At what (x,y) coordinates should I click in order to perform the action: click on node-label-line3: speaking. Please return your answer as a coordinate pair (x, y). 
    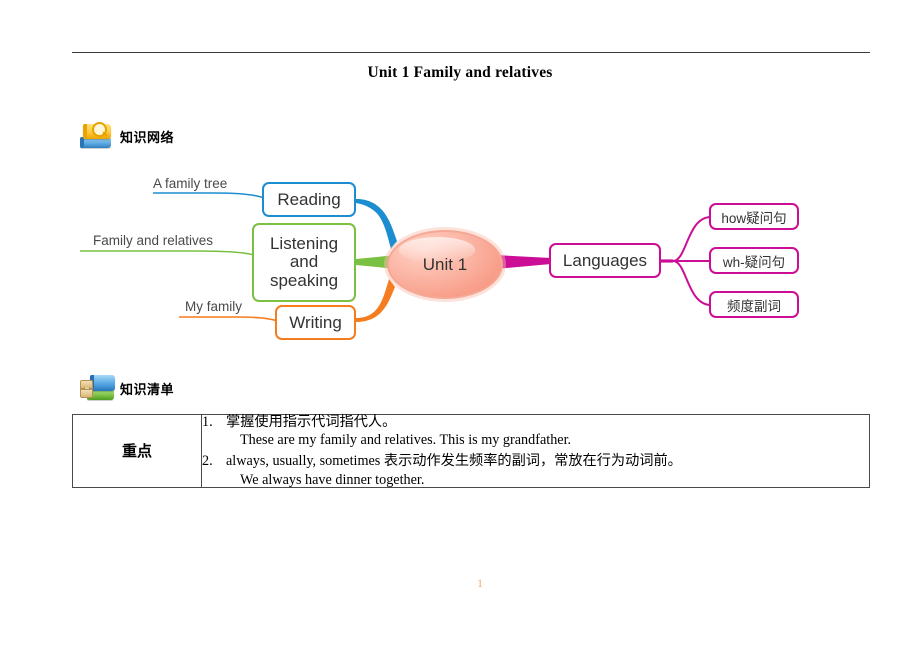
    Looking at the image, I should click on (304, 280).